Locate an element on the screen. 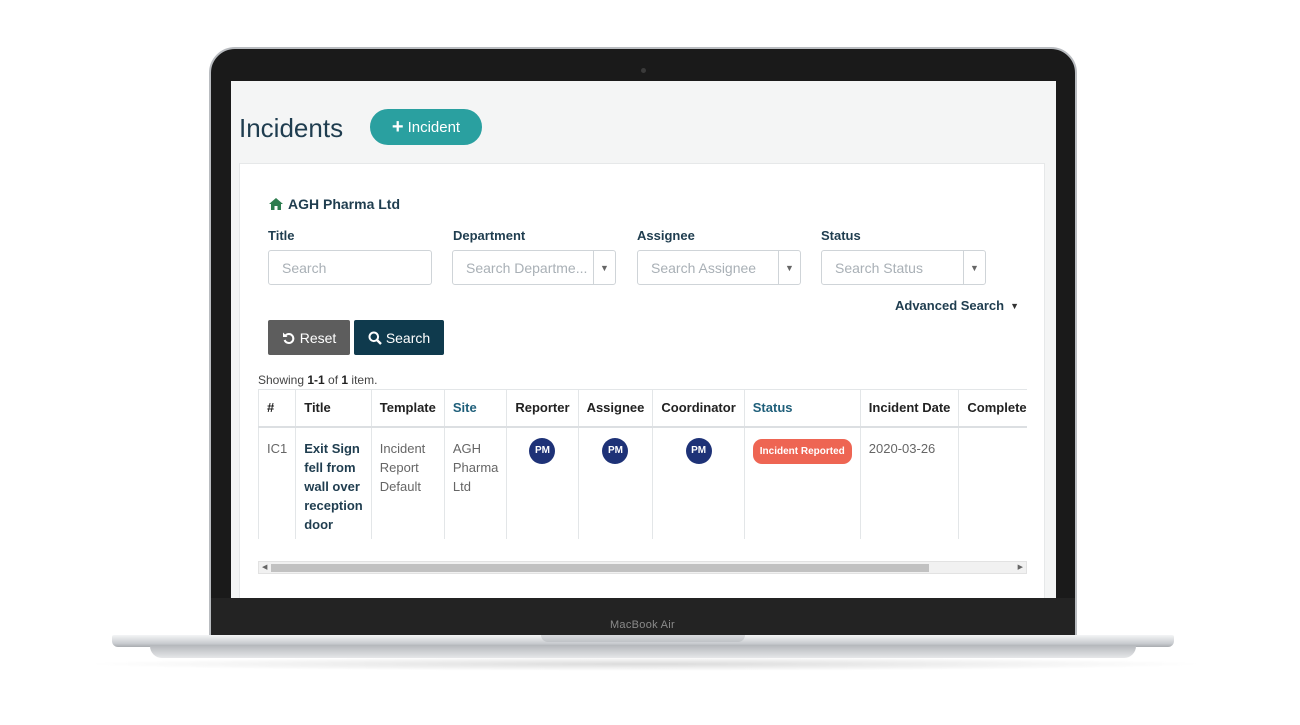 The width and height of the screenshot is (1300, 725). department-filter-label: Department is located at coordinates (489, 235).